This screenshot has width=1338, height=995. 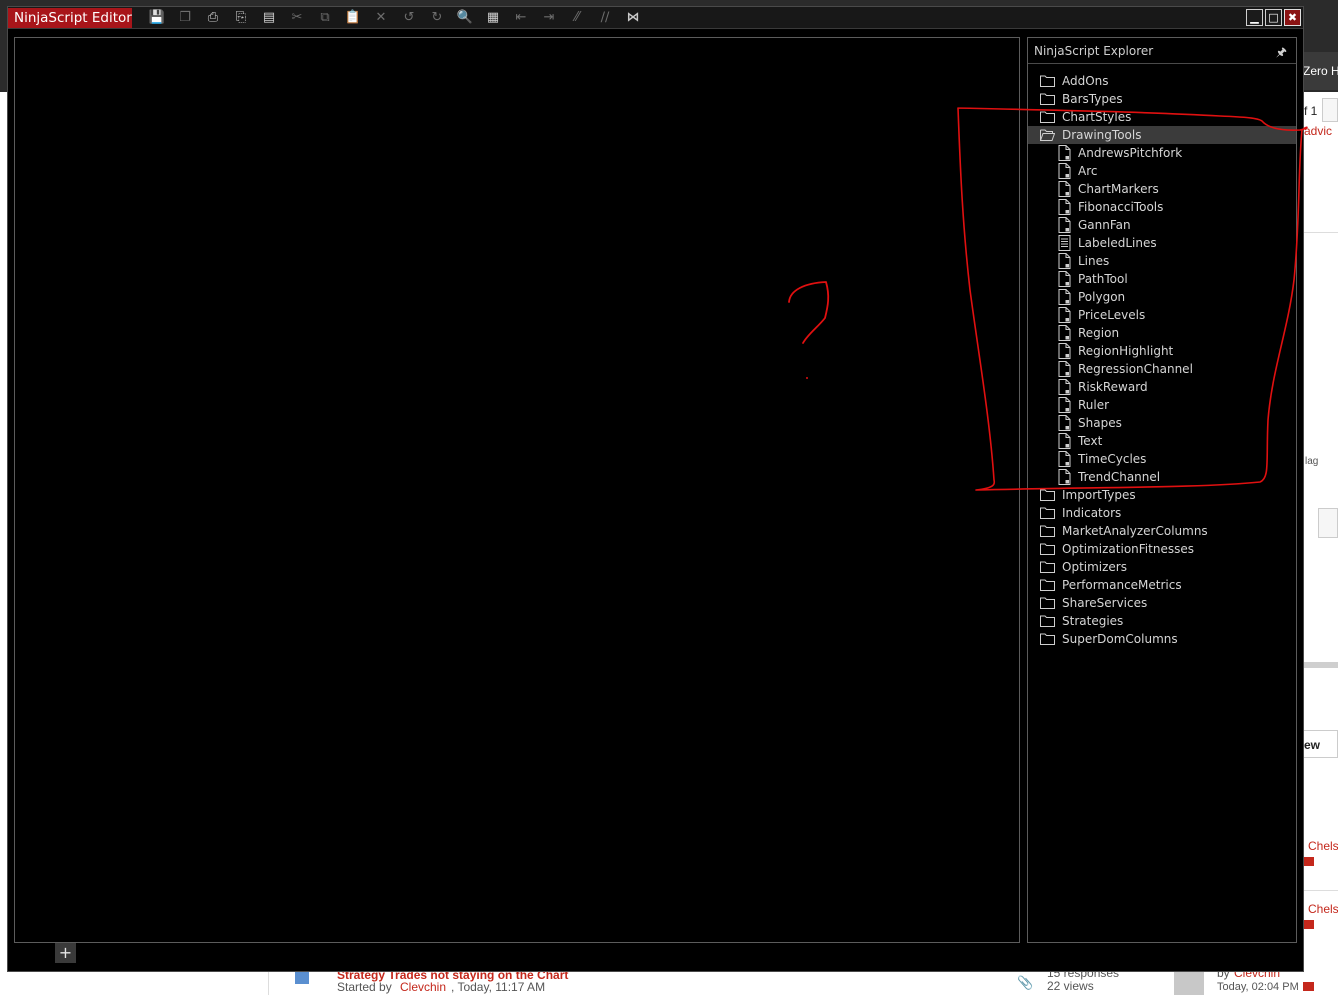 I want to click on tree-folder-item: ShareServices, so click(x=1162, y=603).